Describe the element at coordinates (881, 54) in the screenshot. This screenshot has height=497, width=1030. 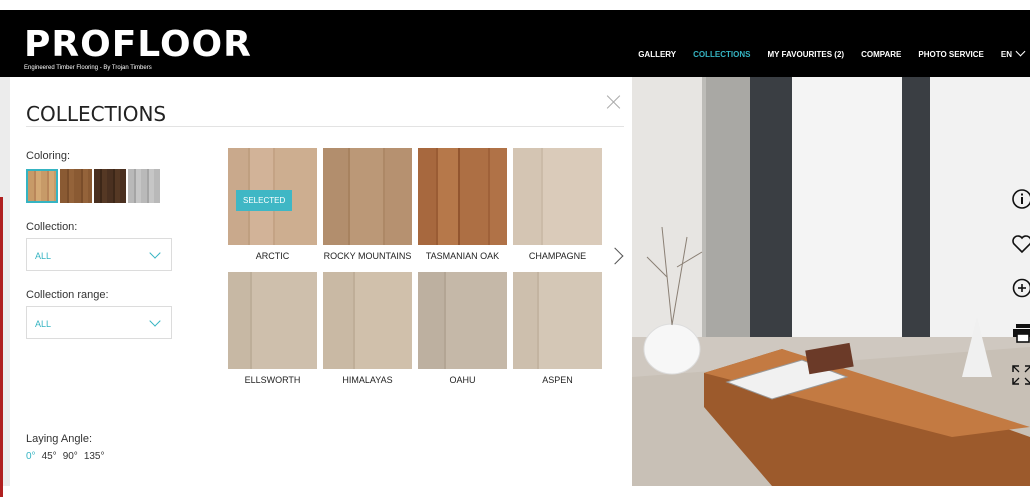
I see `nav-compare: COMPARE` at that location.